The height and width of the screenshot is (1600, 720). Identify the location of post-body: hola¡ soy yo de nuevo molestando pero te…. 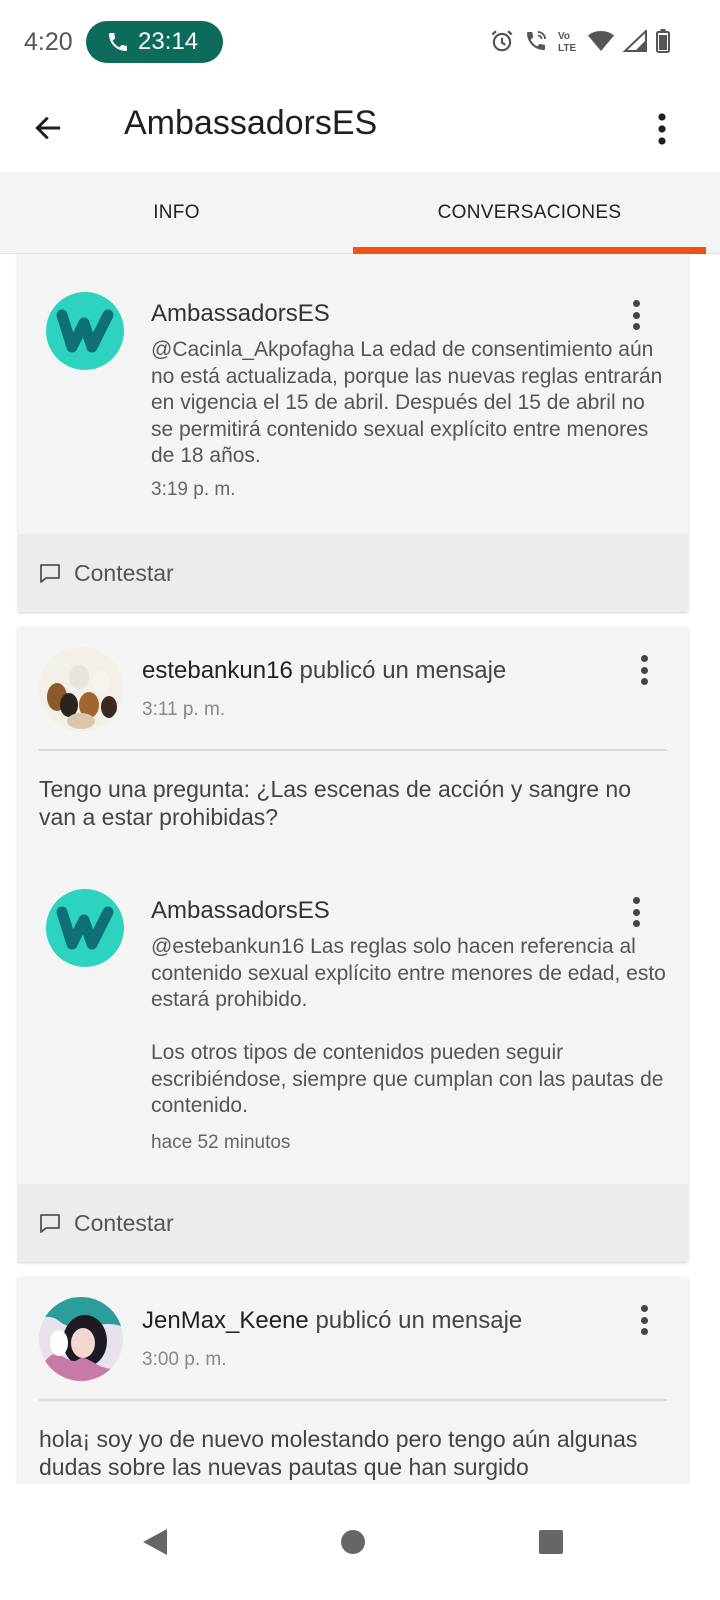
(338, 1453).